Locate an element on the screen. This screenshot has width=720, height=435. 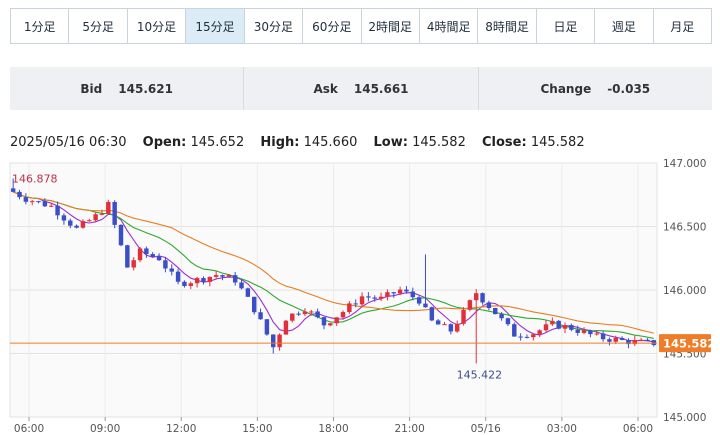
tab-10: 週足 is located at coordinates (624, 26).